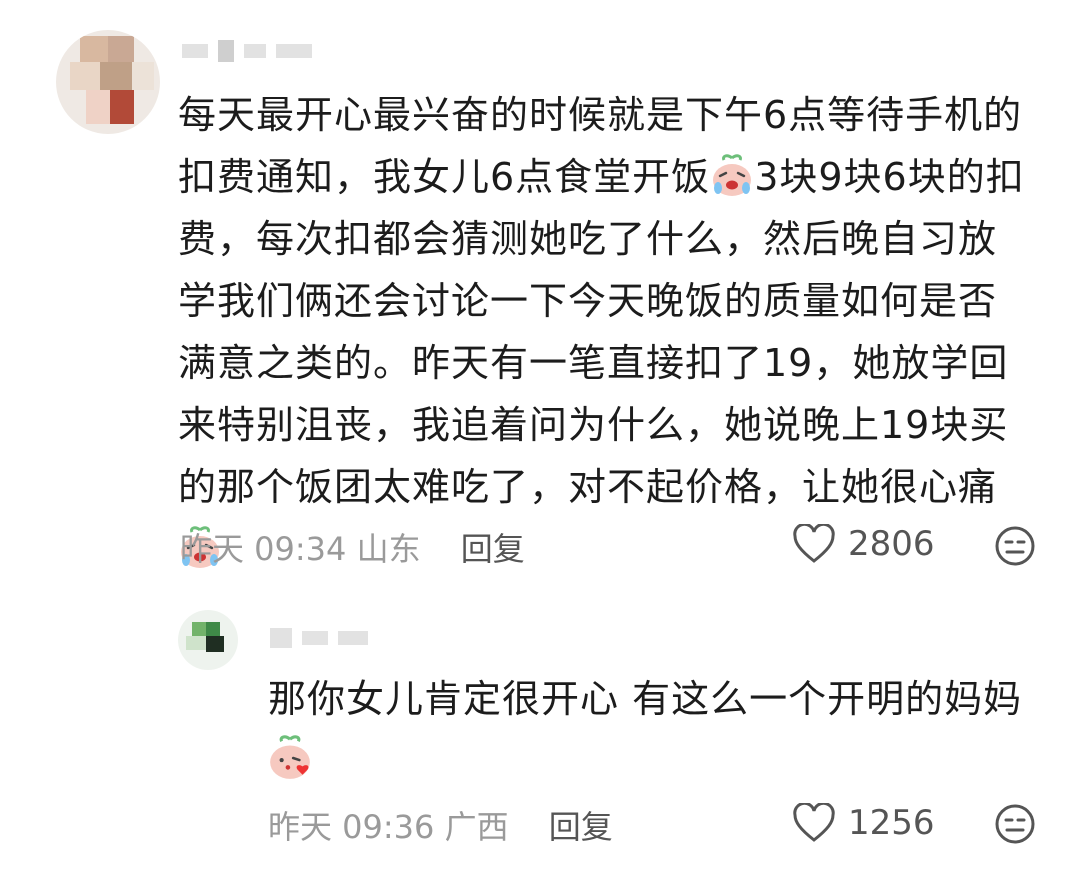 The height and width of the screenshot is (869, 1080). Describe the element at coordinates (388, 549) in the screenshot. I see `comment-location: 山东` at that location.